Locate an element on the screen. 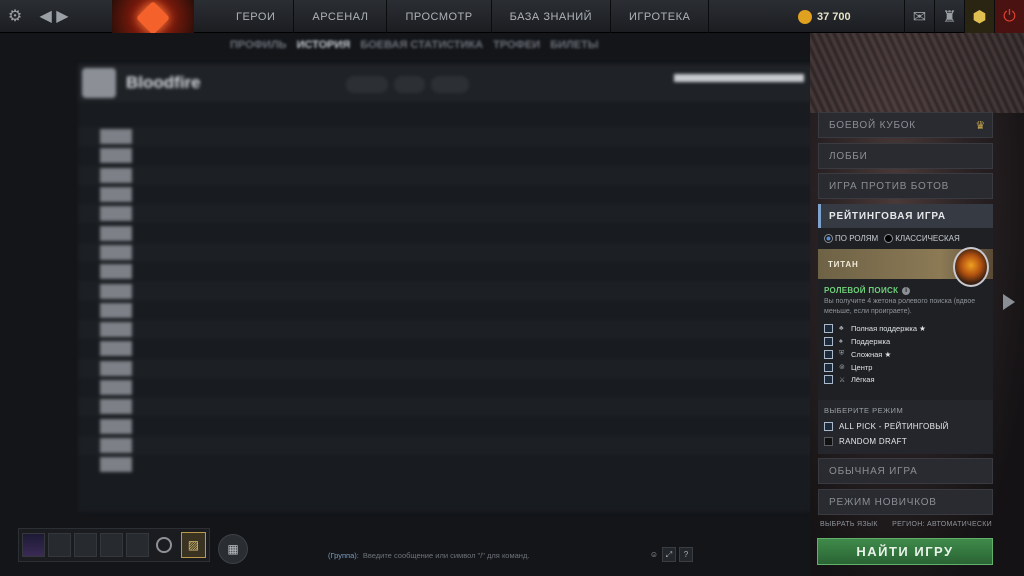 The height and width of the screenshot is (576, 1024). nav-heroes: ГЕРОИ is located at coordinates (256, 16).